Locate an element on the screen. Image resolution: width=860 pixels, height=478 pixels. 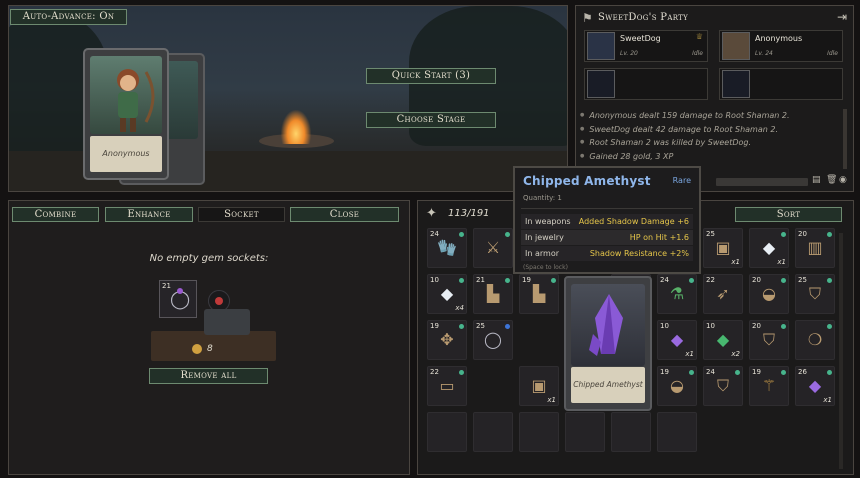
inventory-scrollbar is located at coordinates (841, 351).